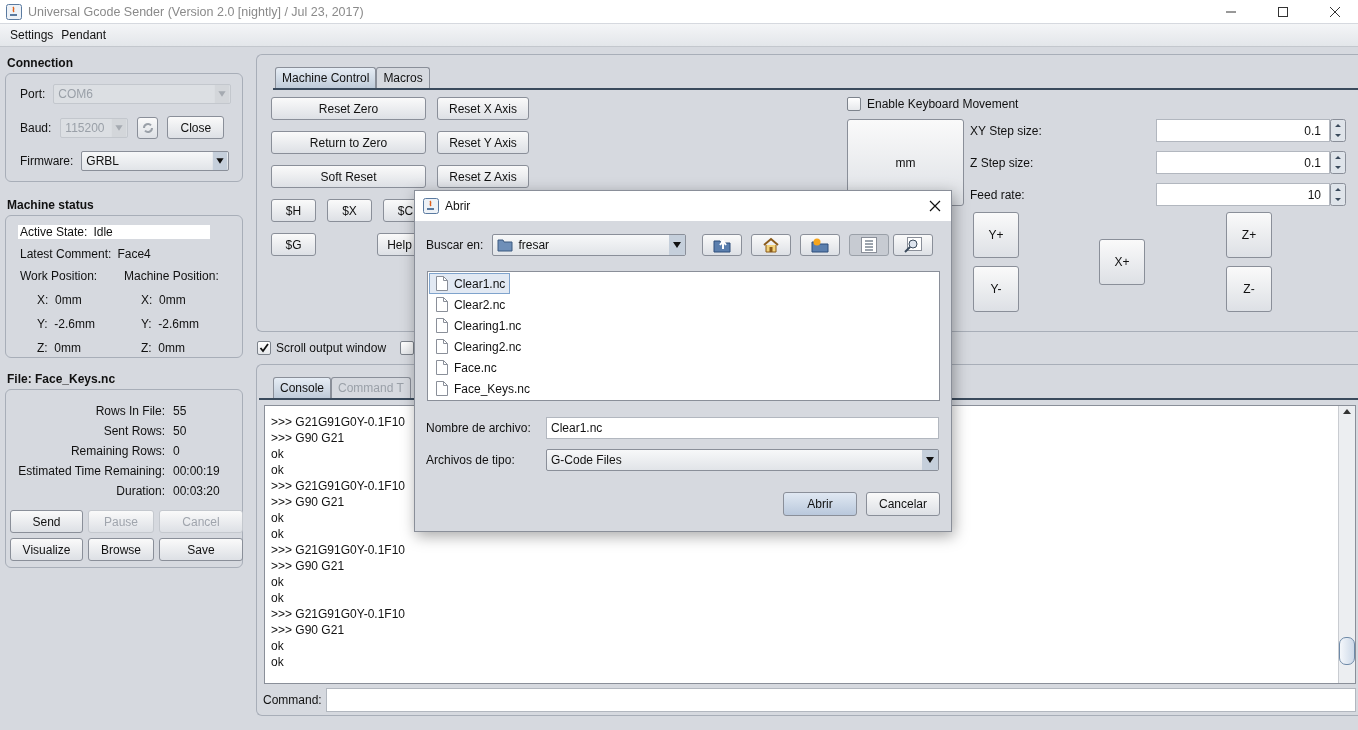 The height and width of the screenshot is (730, 1358). I want to click on menu-item: Pendant, so click(84, 35).